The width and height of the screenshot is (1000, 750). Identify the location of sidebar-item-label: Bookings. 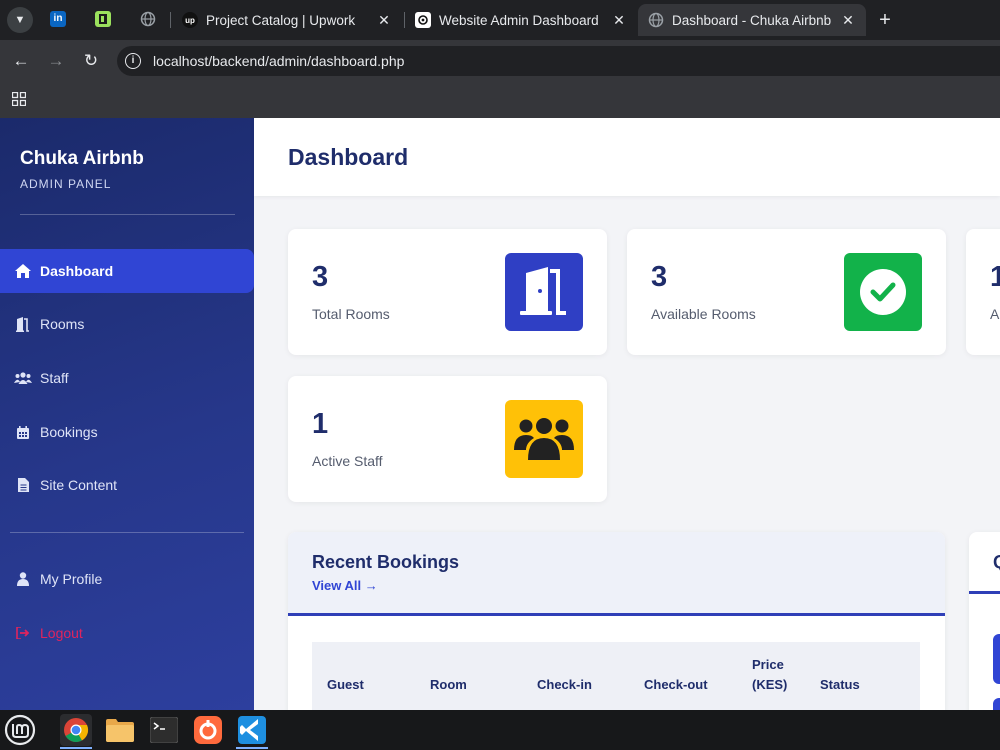
(69, 432).